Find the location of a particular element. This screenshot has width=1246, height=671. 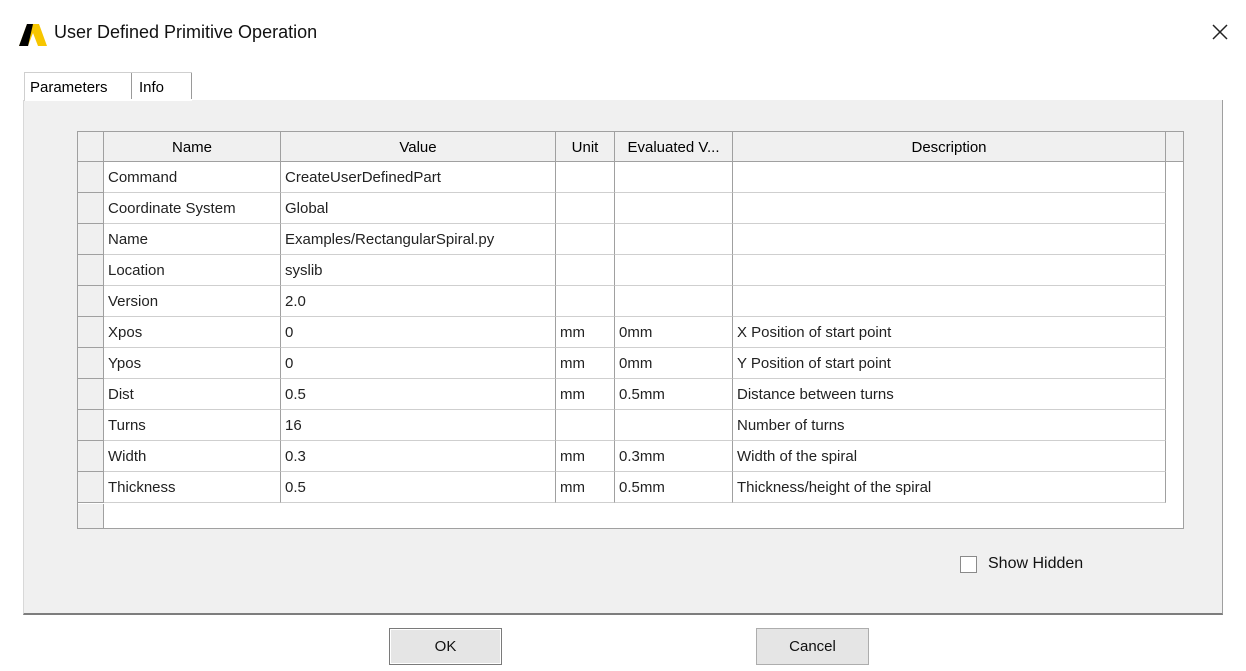

cancel-button: Cancel is located at coordinates (812, 646).